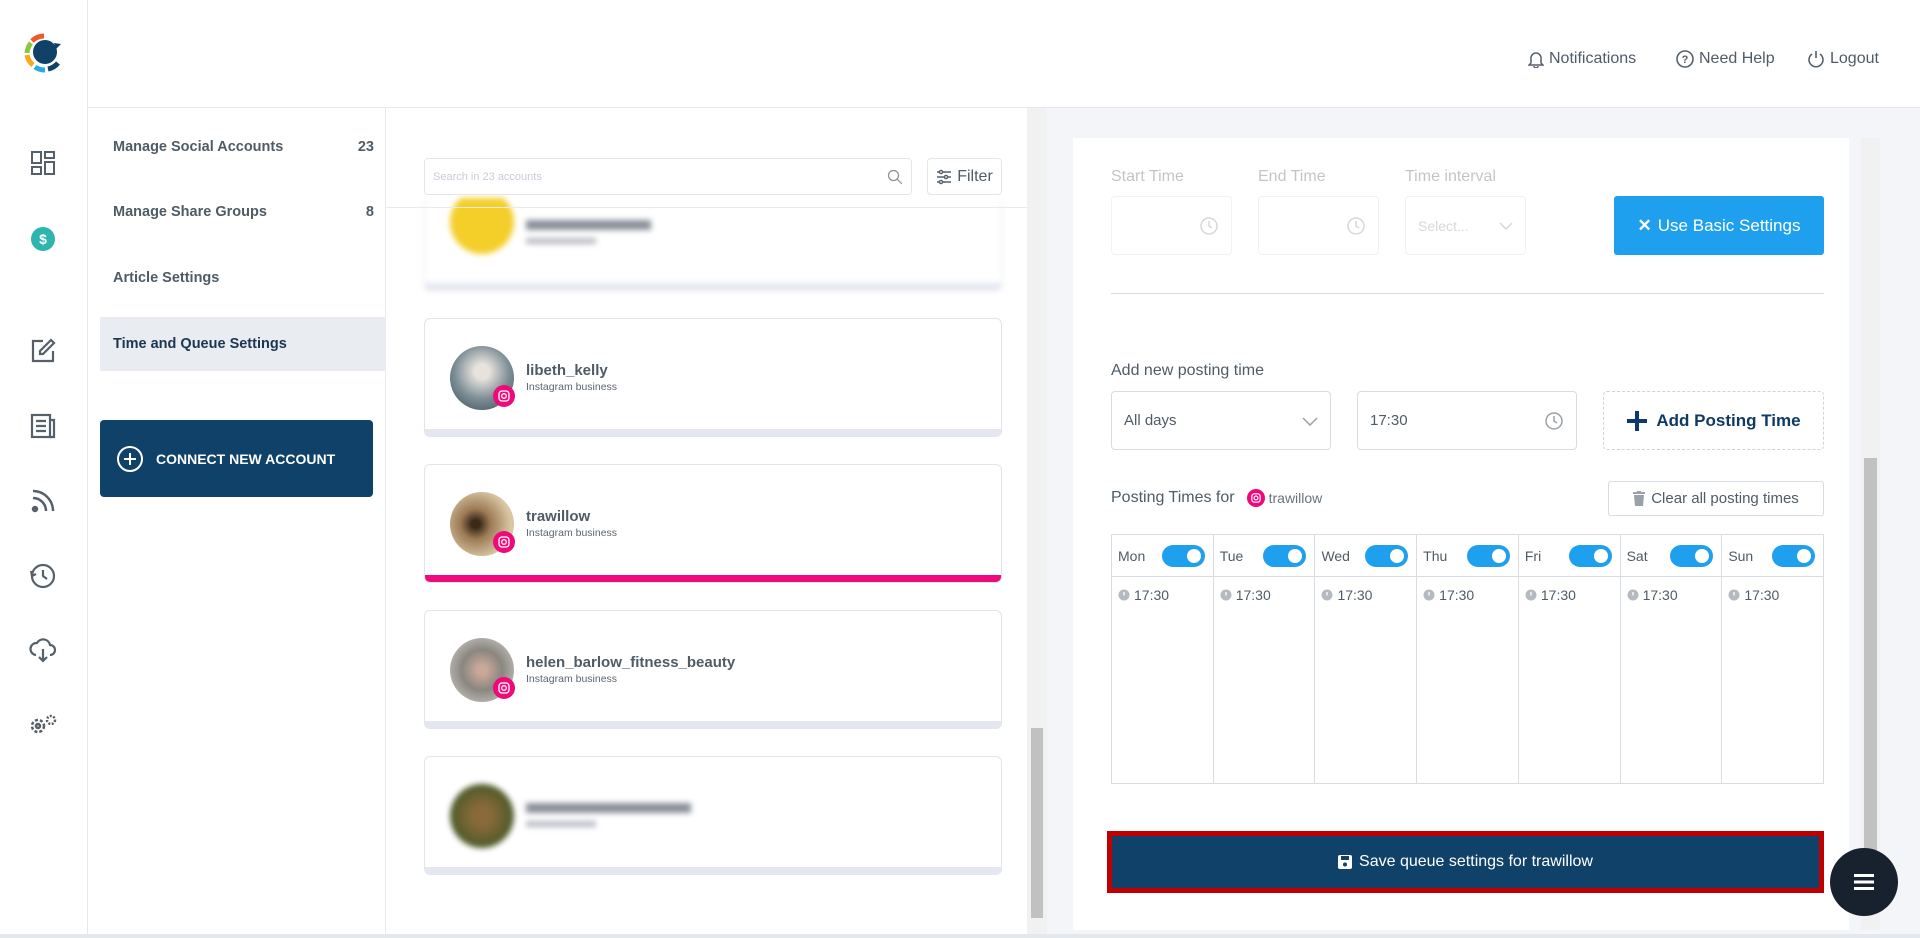 This screenshot has width=1920, height=938. Describe the element at coordinates (1533, 555) in the screenshot. I see `day-label: Fri` at that location.